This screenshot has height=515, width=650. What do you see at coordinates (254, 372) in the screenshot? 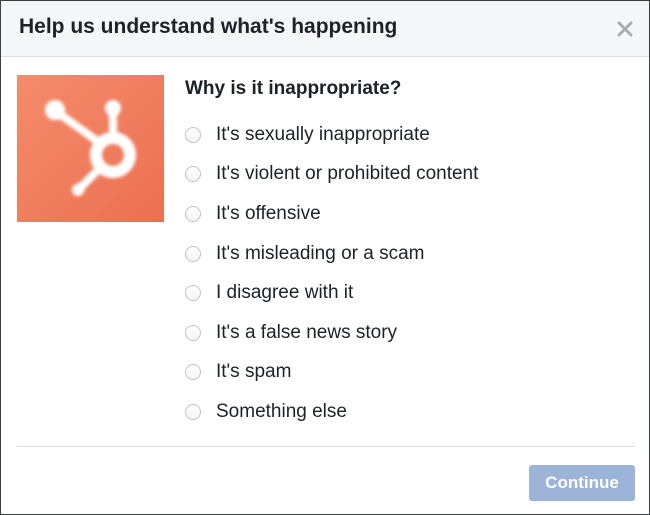
I see `option-label: It's spam` at bounding box center [254, 372].